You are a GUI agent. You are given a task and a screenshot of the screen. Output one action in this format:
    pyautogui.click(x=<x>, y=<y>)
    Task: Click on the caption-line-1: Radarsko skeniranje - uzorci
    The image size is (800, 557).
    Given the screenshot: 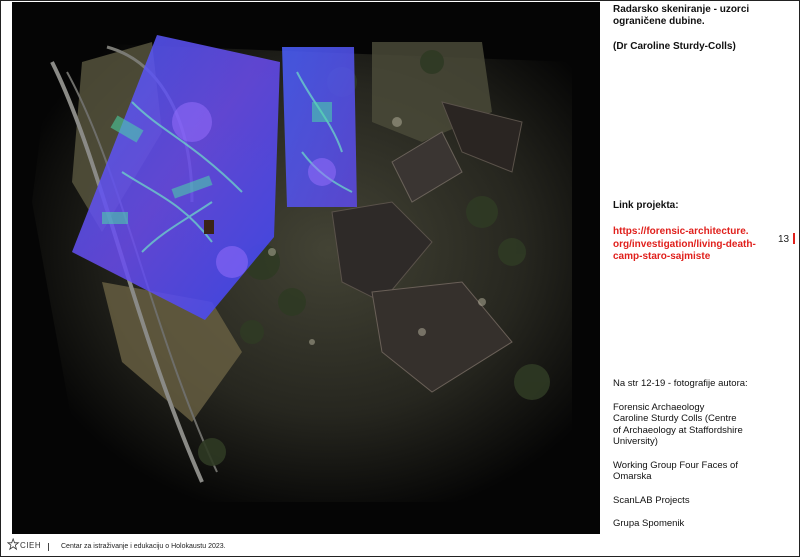 What is the action you would take?
    pyautogui.click(x=681, y=9)
    